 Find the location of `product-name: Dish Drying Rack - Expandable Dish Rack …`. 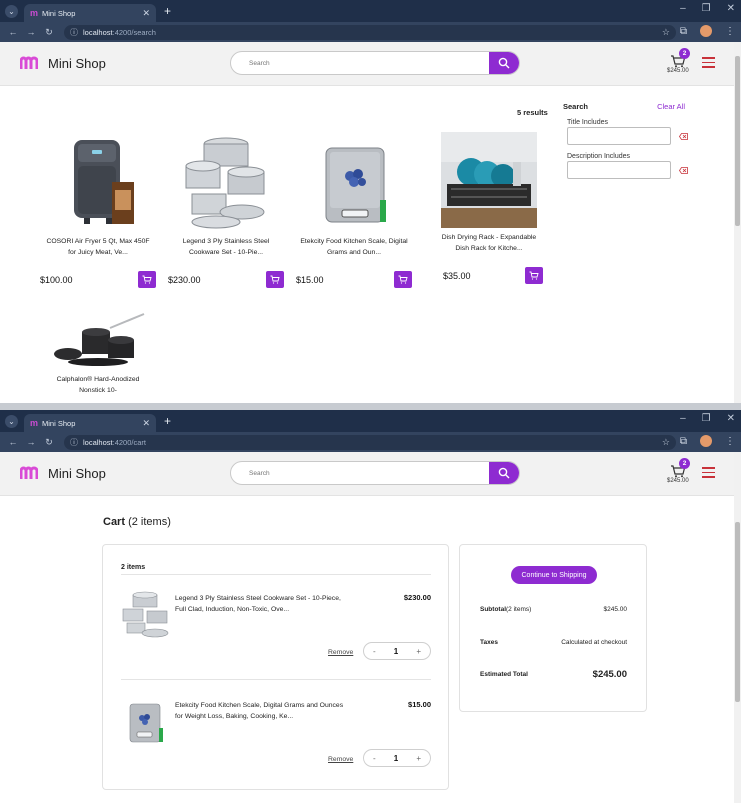

product-name: Dish Drying Rack - Expandable Dish Rack … is located at coordinates (489, 248).